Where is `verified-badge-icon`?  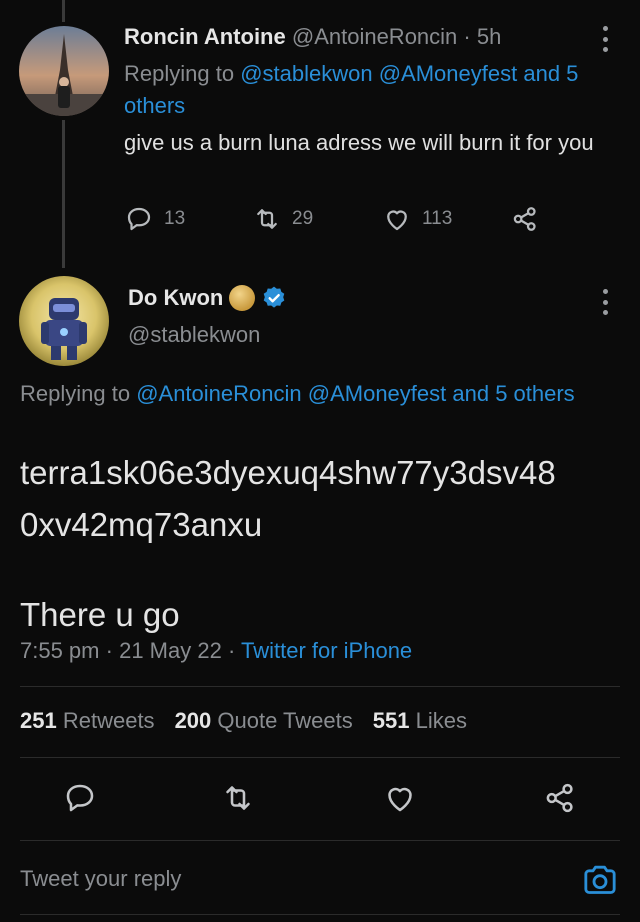 verified-badge-icon is located at coordinates (274, 298).